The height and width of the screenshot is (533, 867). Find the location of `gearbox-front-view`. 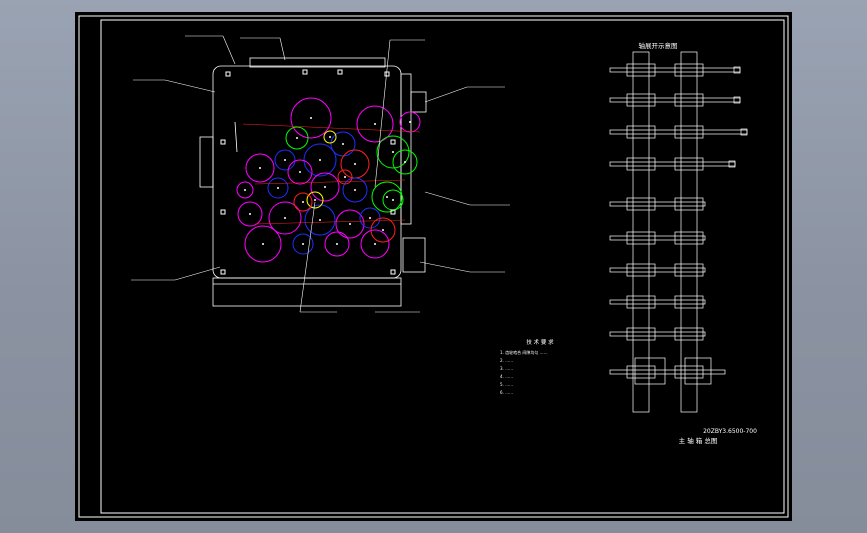

gearbox-front-view is located at coordinates (313, 182).